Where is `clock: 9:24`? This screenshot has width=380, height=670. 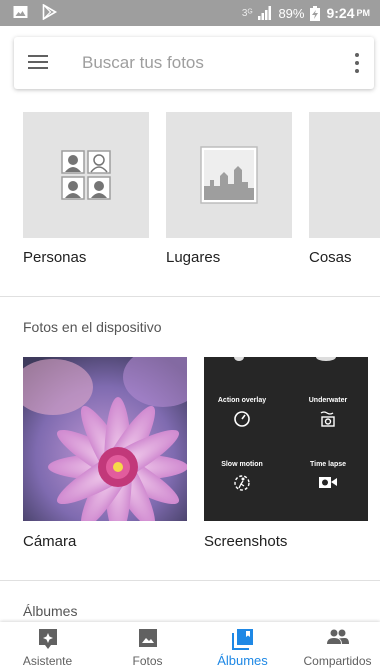 clock: 9:24 is located at coordinates (340, 13).